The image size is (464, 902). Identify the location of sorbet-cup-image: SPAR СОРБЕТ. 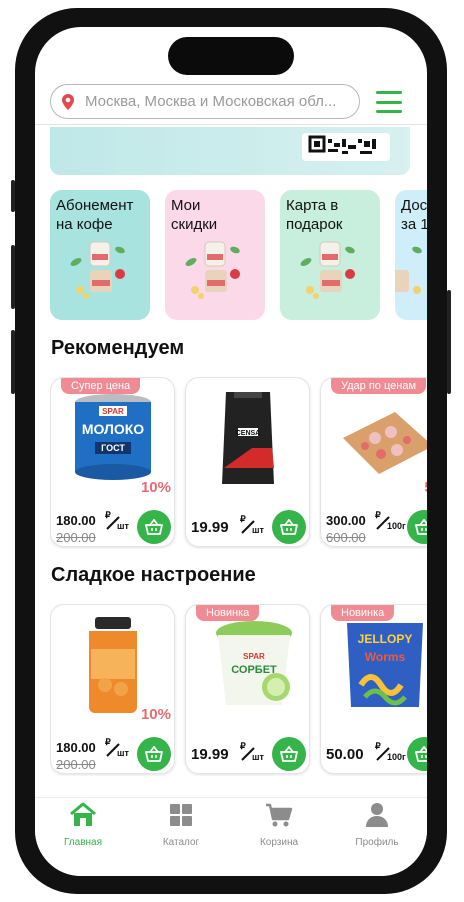
(254, 663).